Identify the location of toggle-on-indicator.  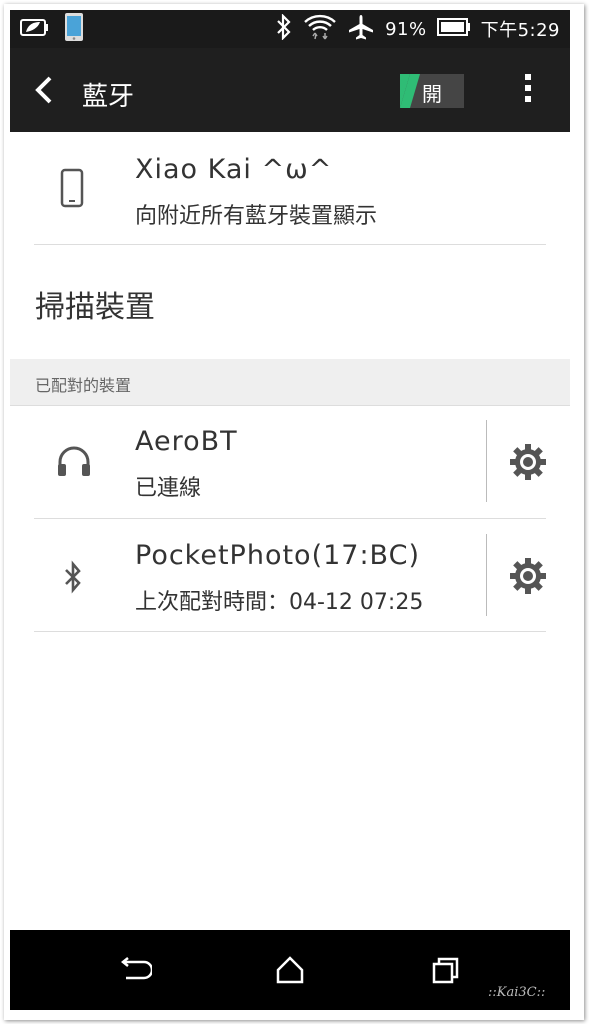
(410, 91).